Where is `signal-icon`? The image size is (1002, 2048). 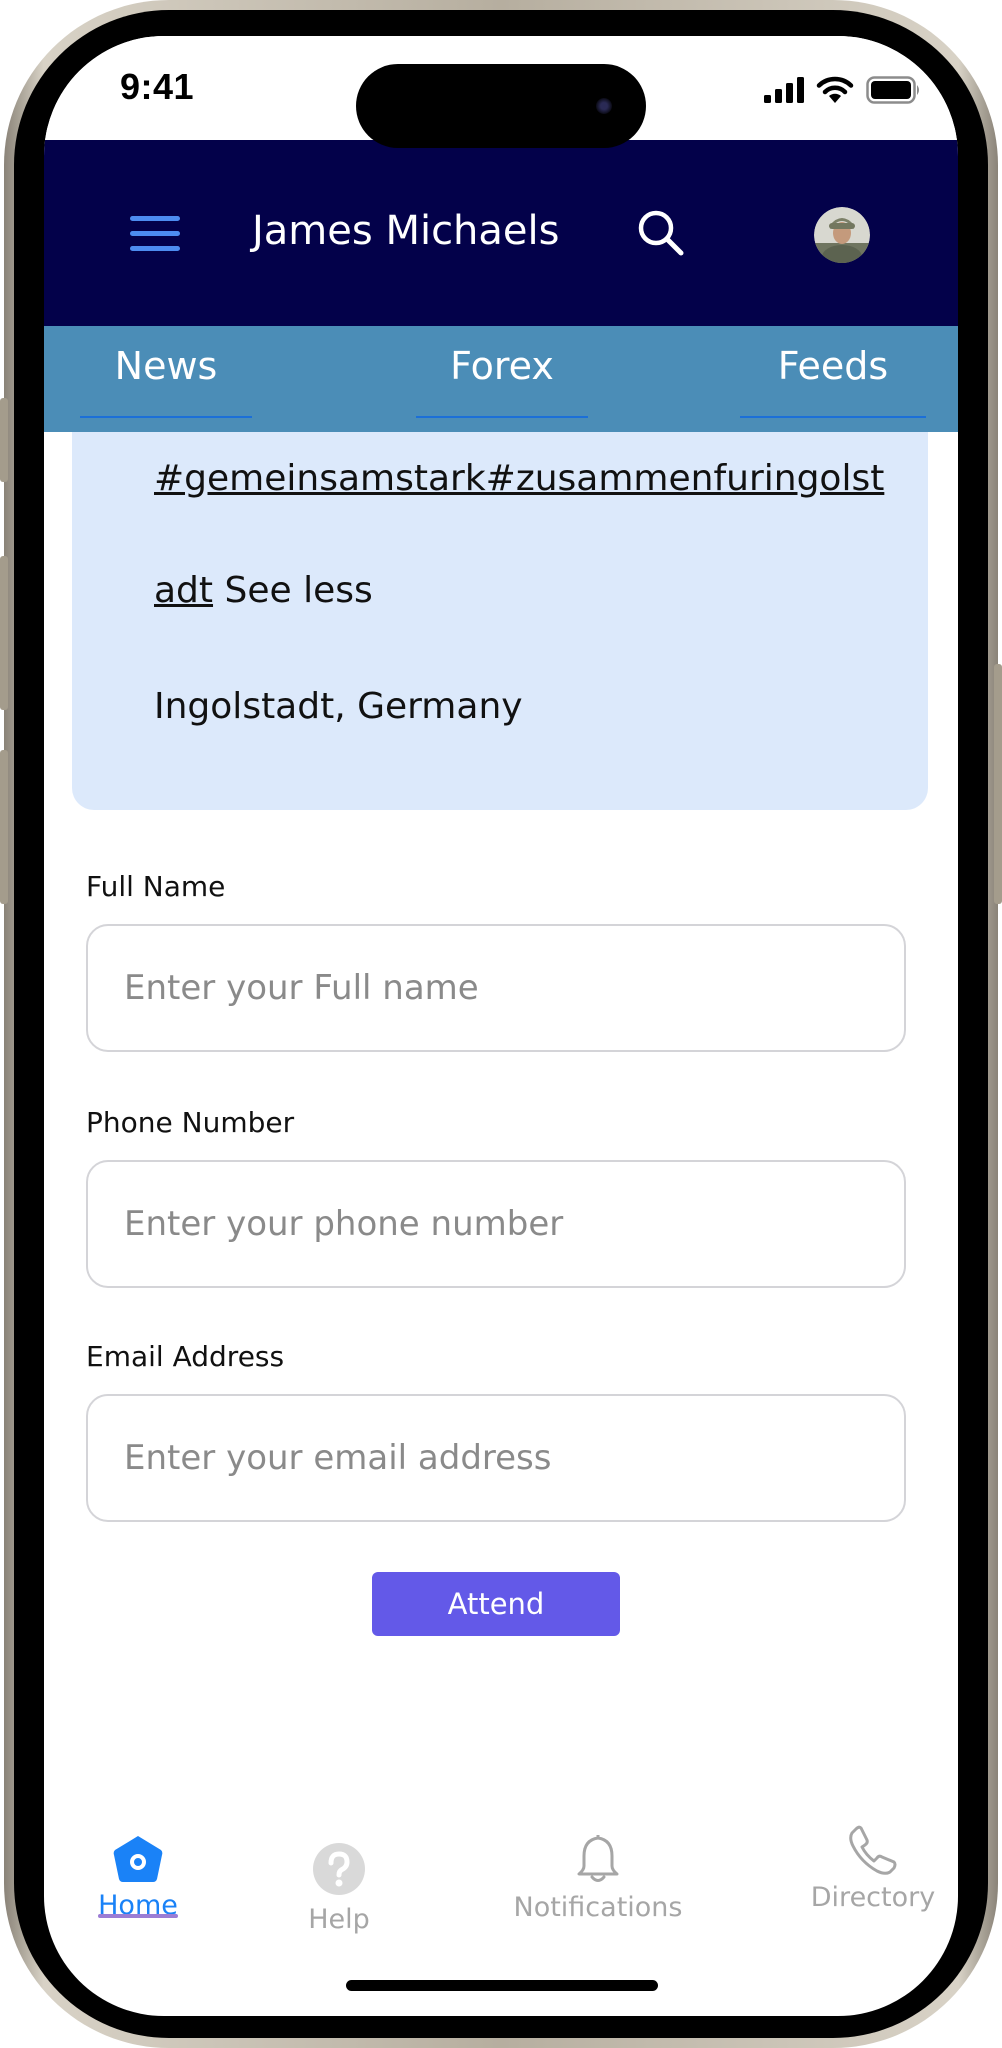 signal-icon is located at coordinates (784, 90).